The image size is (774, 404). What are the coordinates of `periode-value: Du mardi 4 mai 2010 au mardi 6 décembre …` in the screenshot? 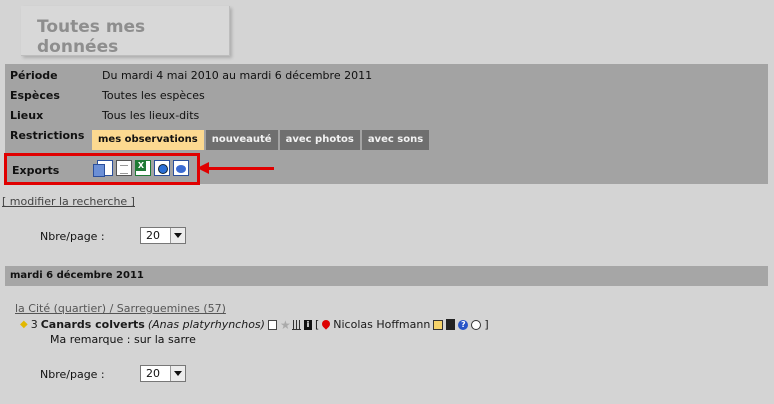 It's located at (237, 75).